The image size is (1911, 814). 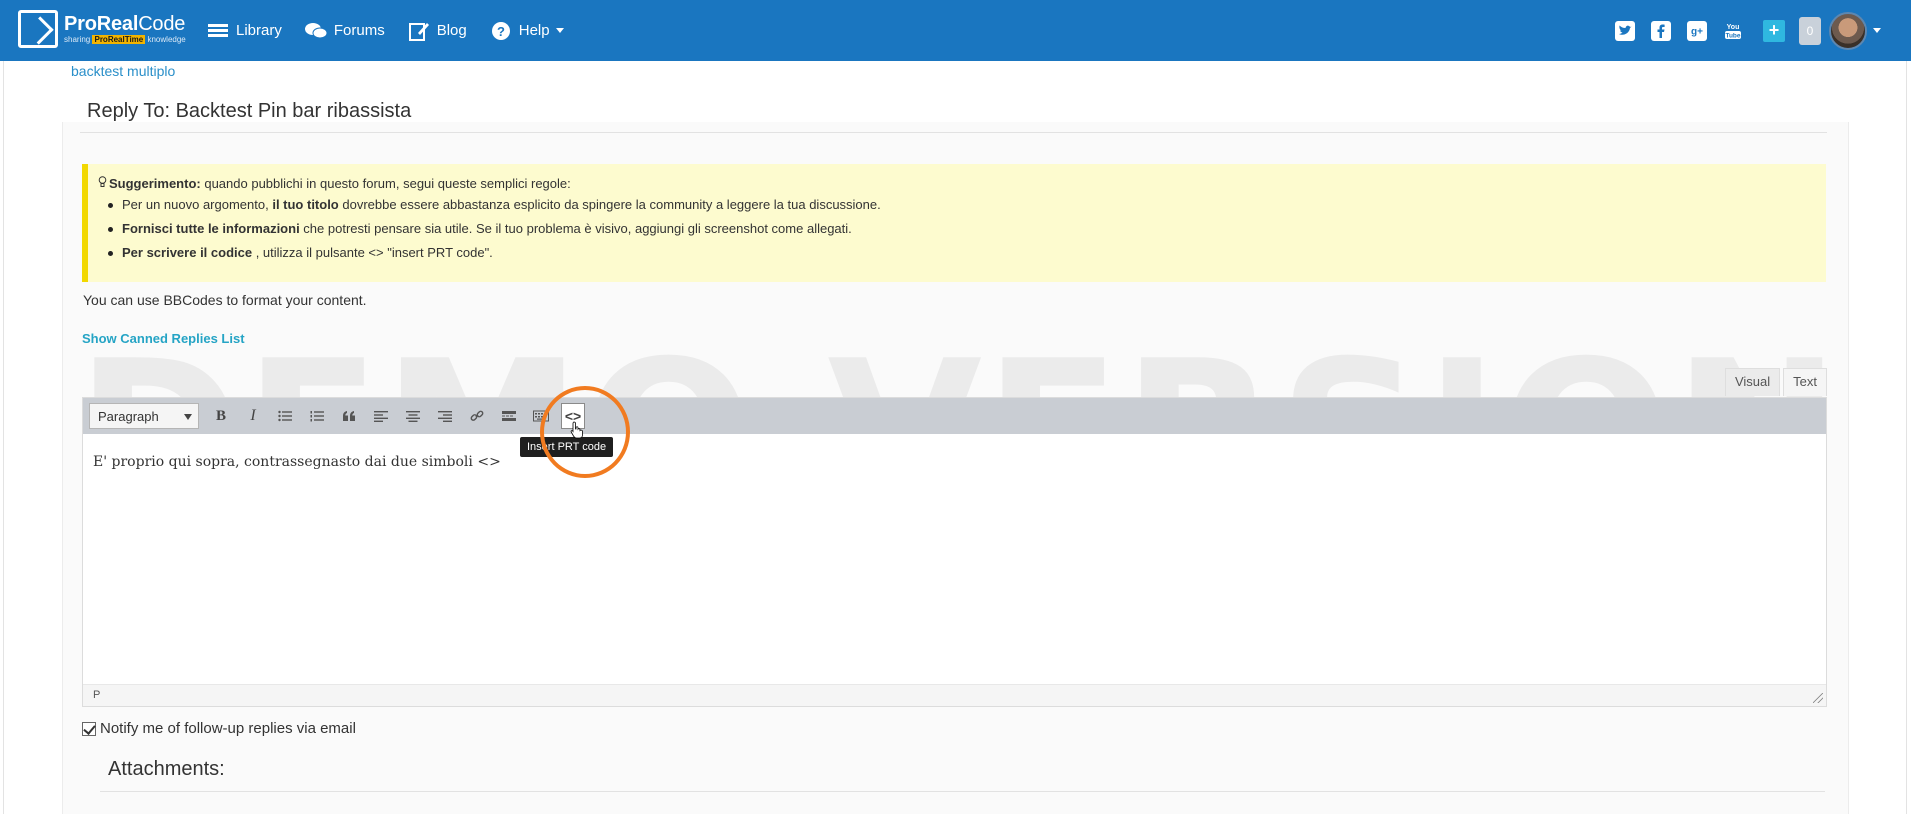 What do you see at coordinates (1752, 382) in the screenshot?
I see `tab-visual: Visual` at bounding box center [1752, 382].